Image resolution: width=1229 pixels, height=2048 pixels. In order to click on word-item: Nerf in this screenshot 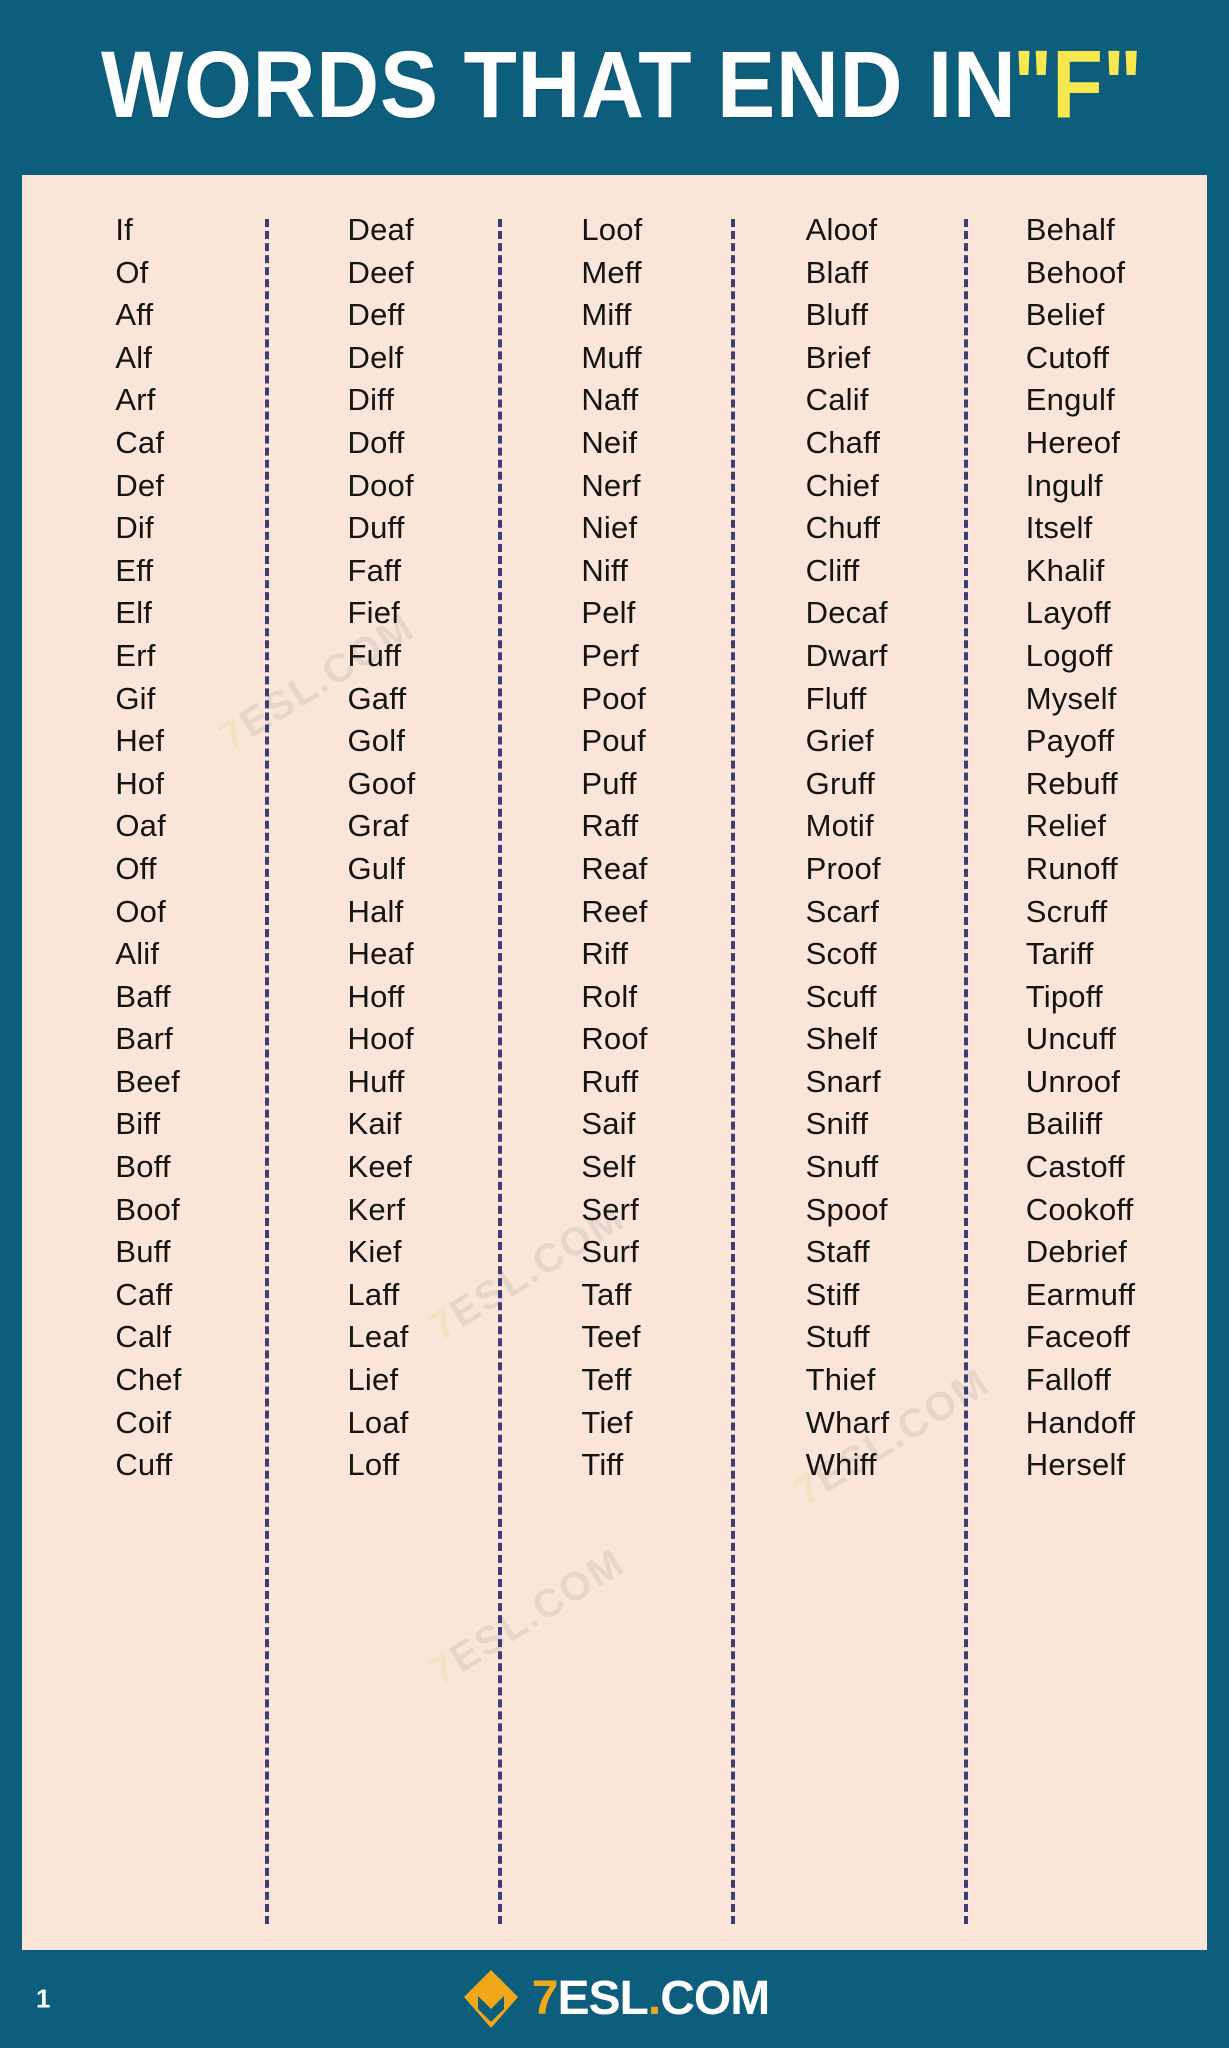, I will do `click(611, 485)`.